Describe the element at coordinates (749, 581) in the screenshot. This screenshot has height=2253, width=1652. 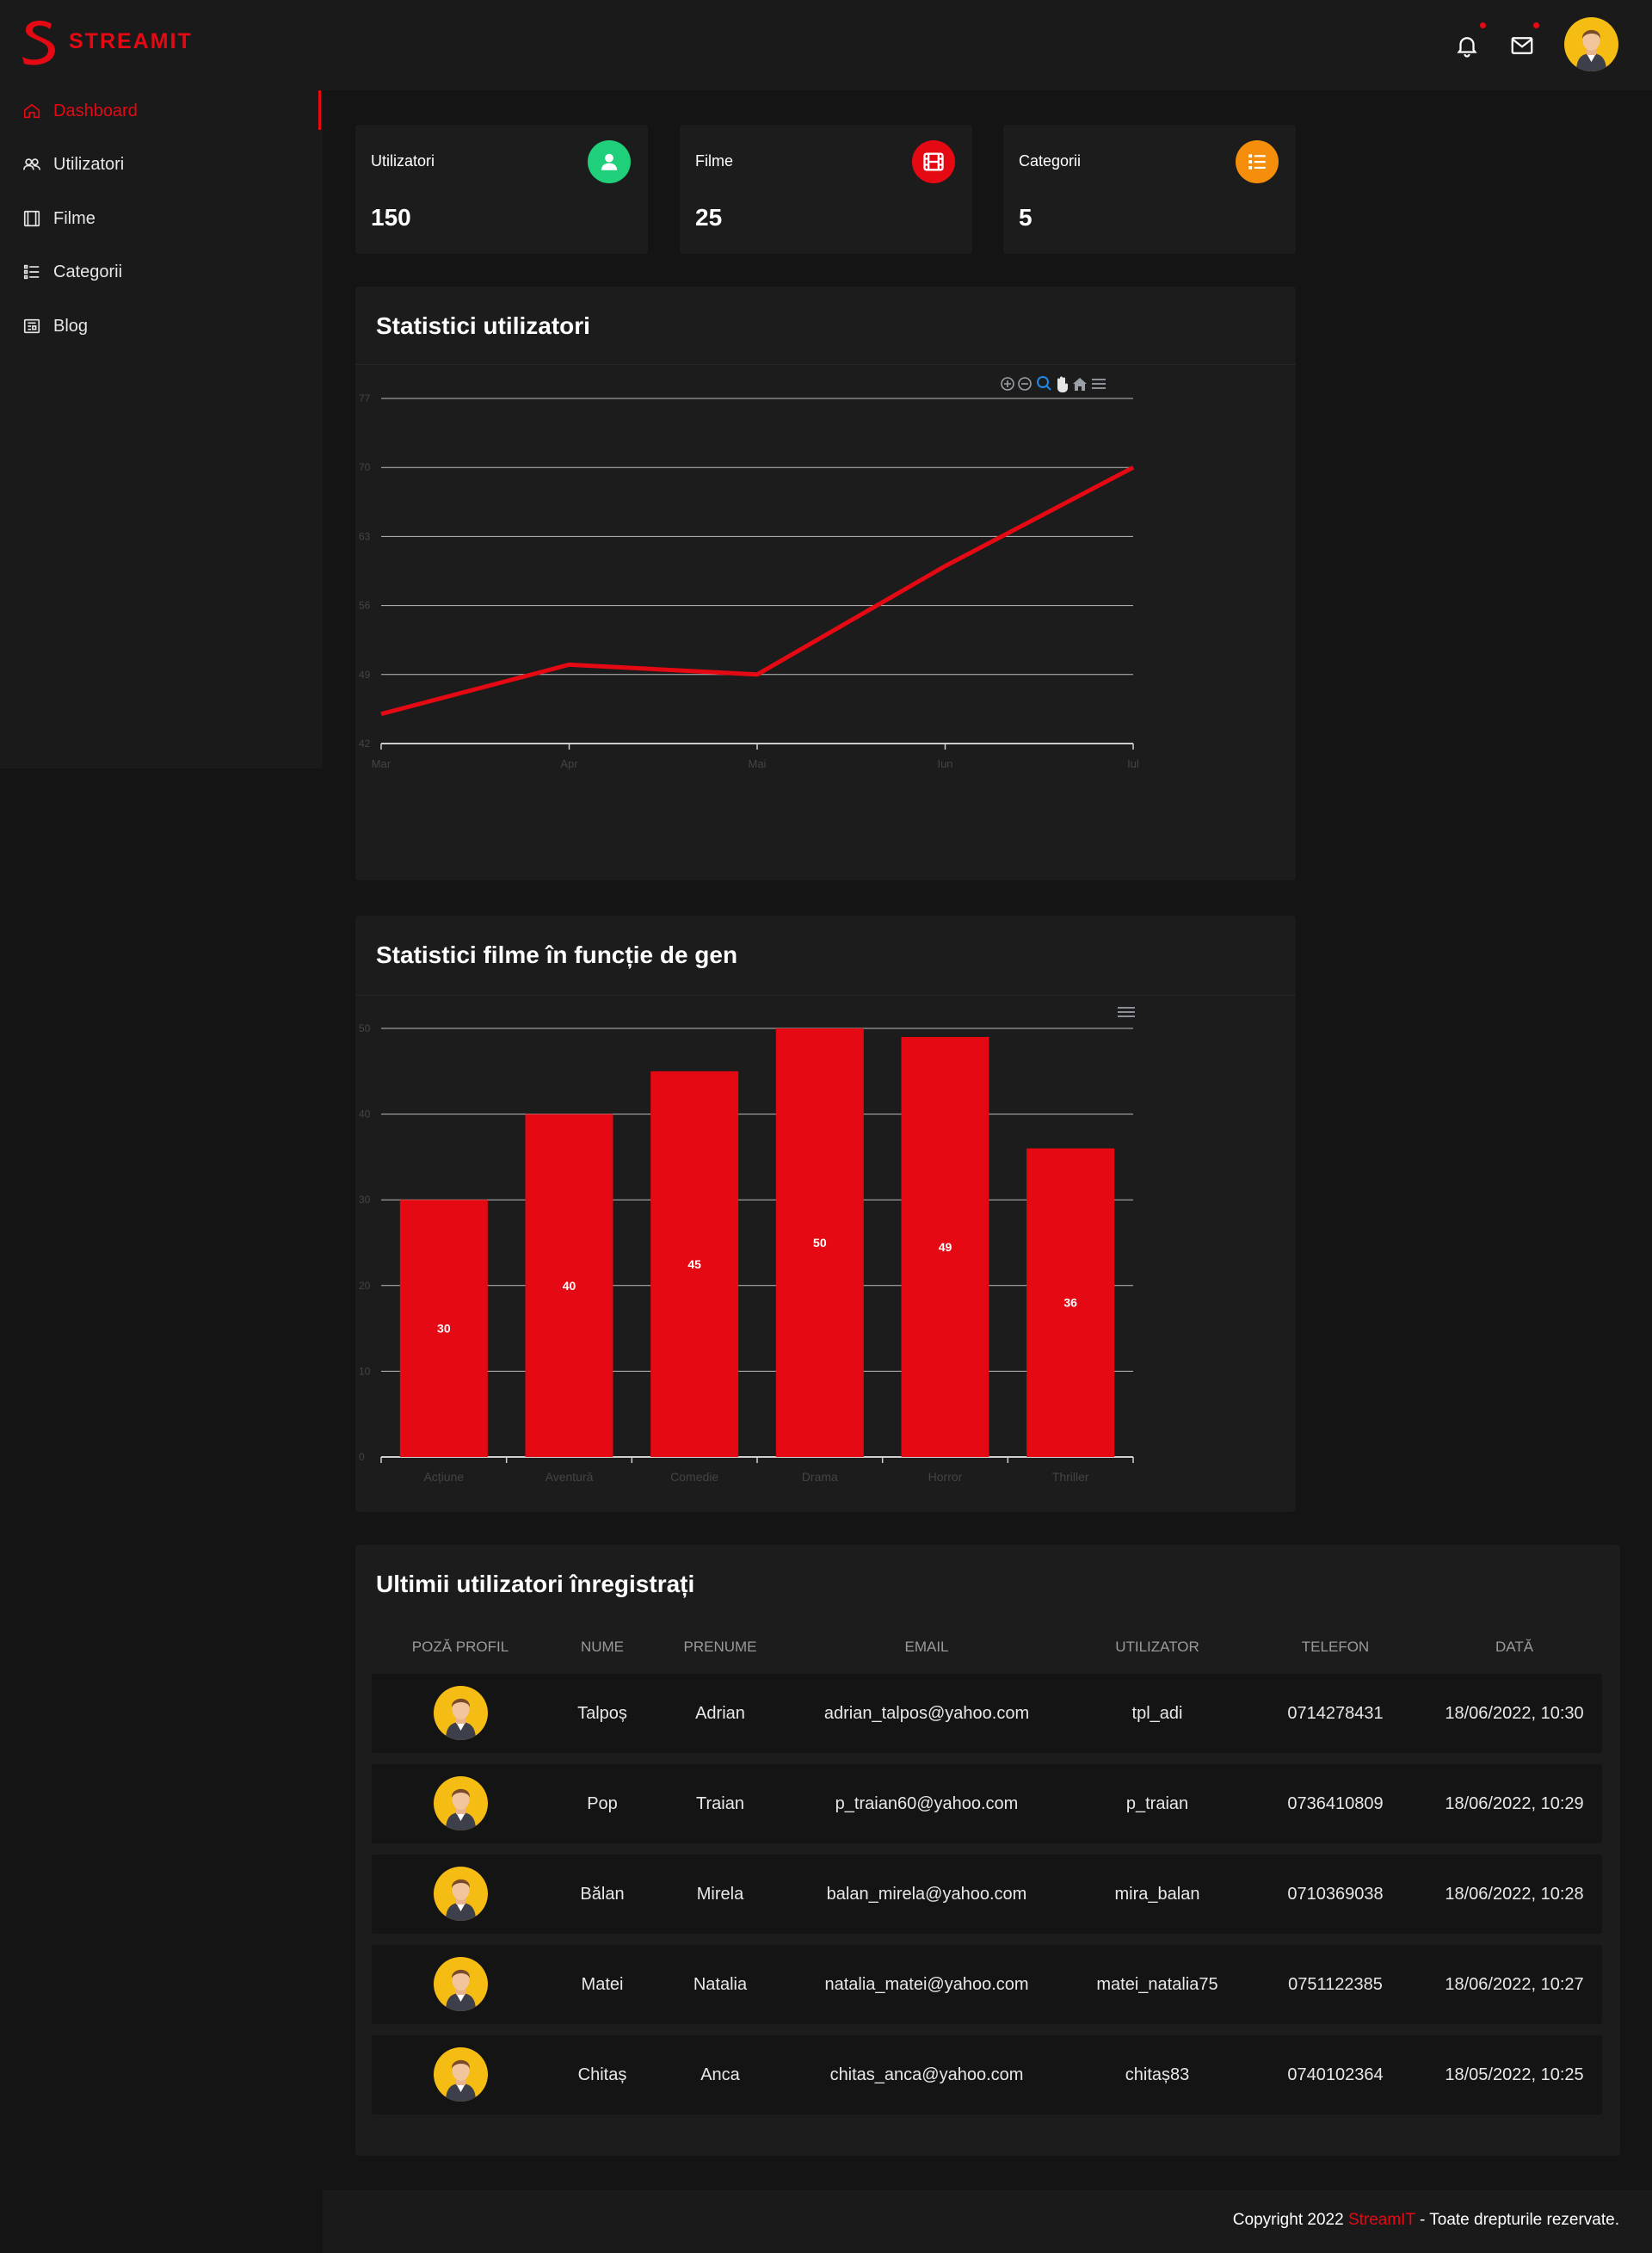
I see `line-chart: 42 49 56 63 70 77 Mar Apr Mai Iun Iul` at that location.